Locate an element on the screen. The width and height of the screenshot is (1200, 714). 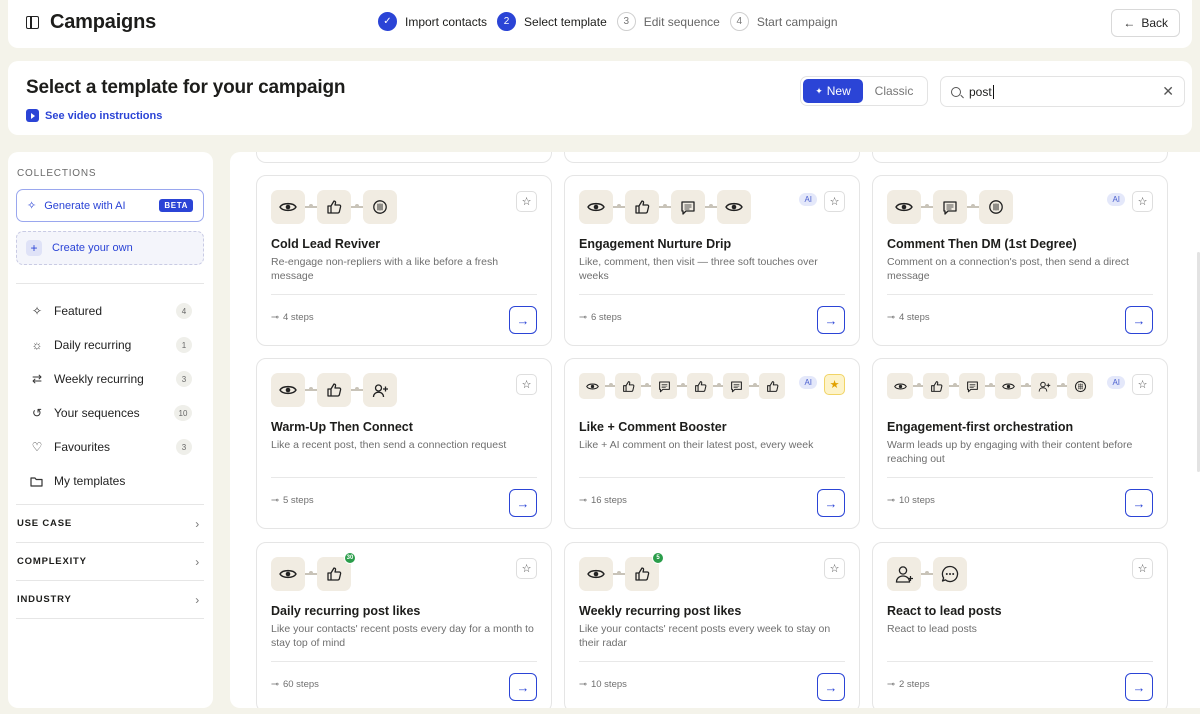
sparkle-icon: ✧ is located at coordinates (37, 311).